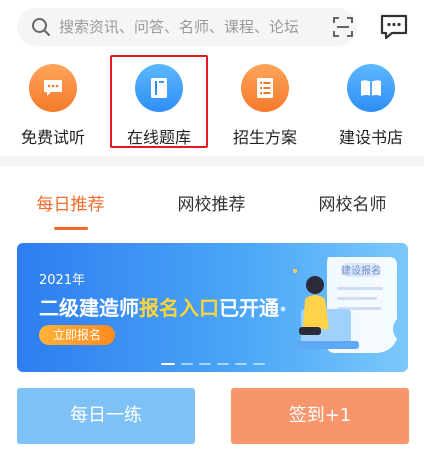 The height and width of the screenshot is (454, 424). What do you see at coordinates (77, 335) in the screenshot?
I see `register-now-button: 立即报名` at bounding box center [77, 335].